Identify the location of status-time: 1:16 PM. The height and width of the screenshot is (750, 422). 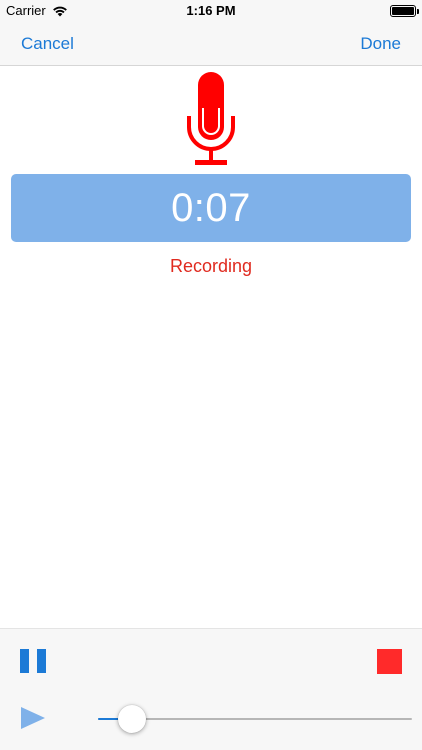
(211, 10).